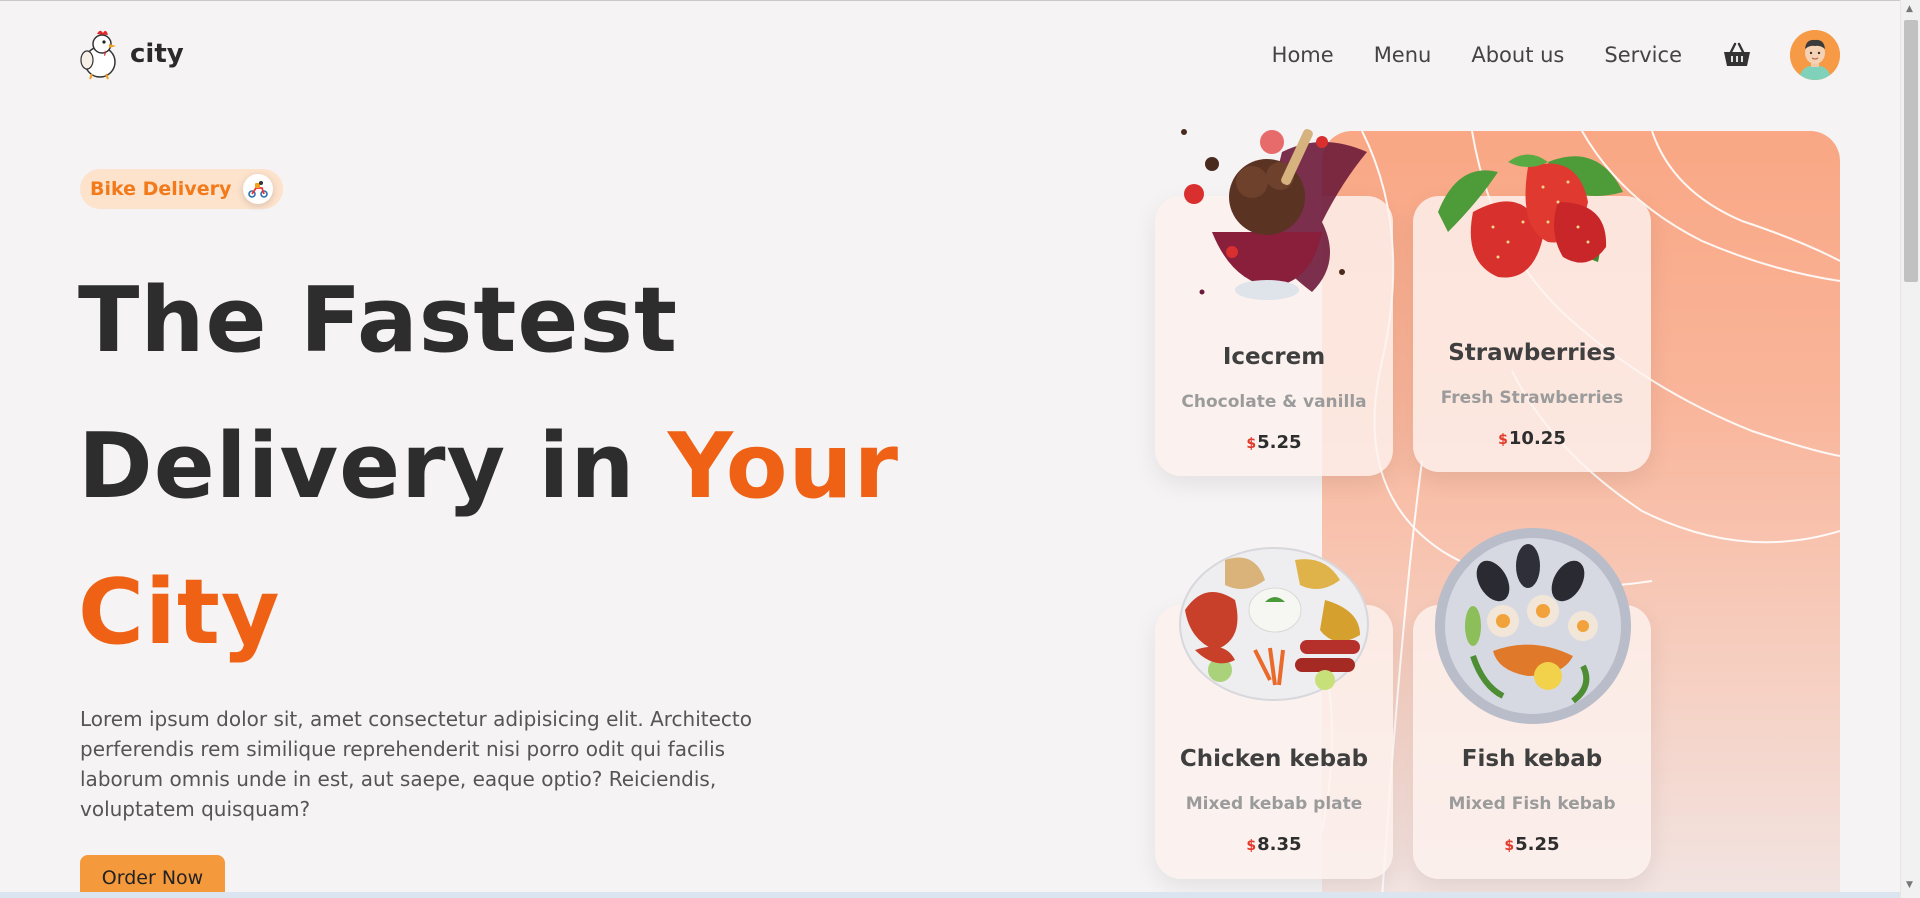 The image size is (1920, 898). What do you see at coordinates (161, 189) in the screenshot?
I see `badge-label: Bike Delivery` at bounding box center [161, 189].